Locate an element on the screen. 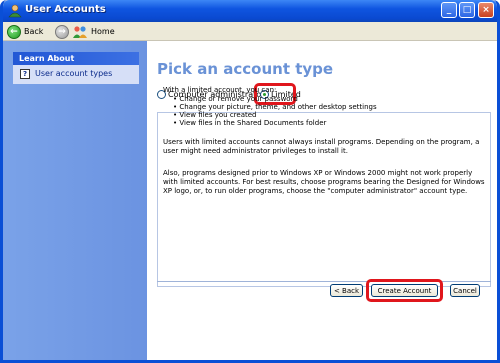 The height and width of the screenshot is (363, 500). toolbar: ← Back → Home is located at coordinates (250, 31).